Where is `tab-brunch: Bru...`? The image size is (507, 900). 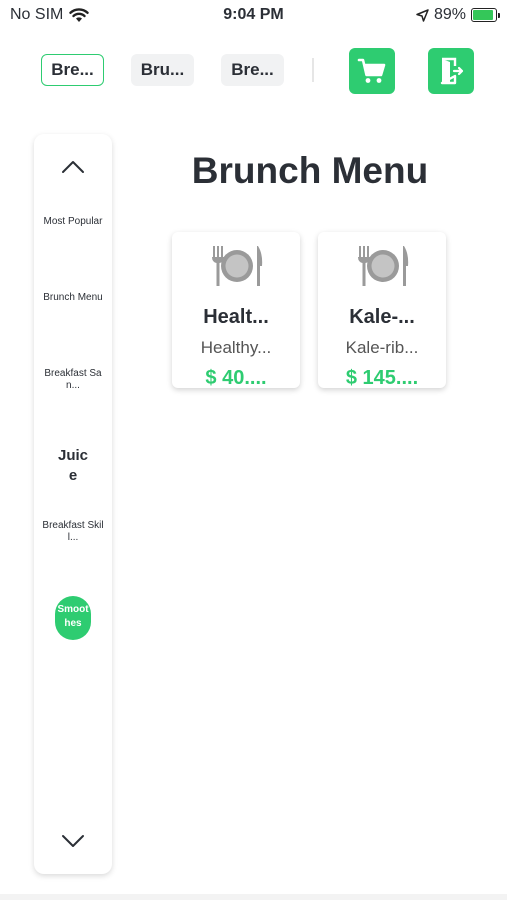 tab-brunch: Bru... is located at coordinates (162, 70).